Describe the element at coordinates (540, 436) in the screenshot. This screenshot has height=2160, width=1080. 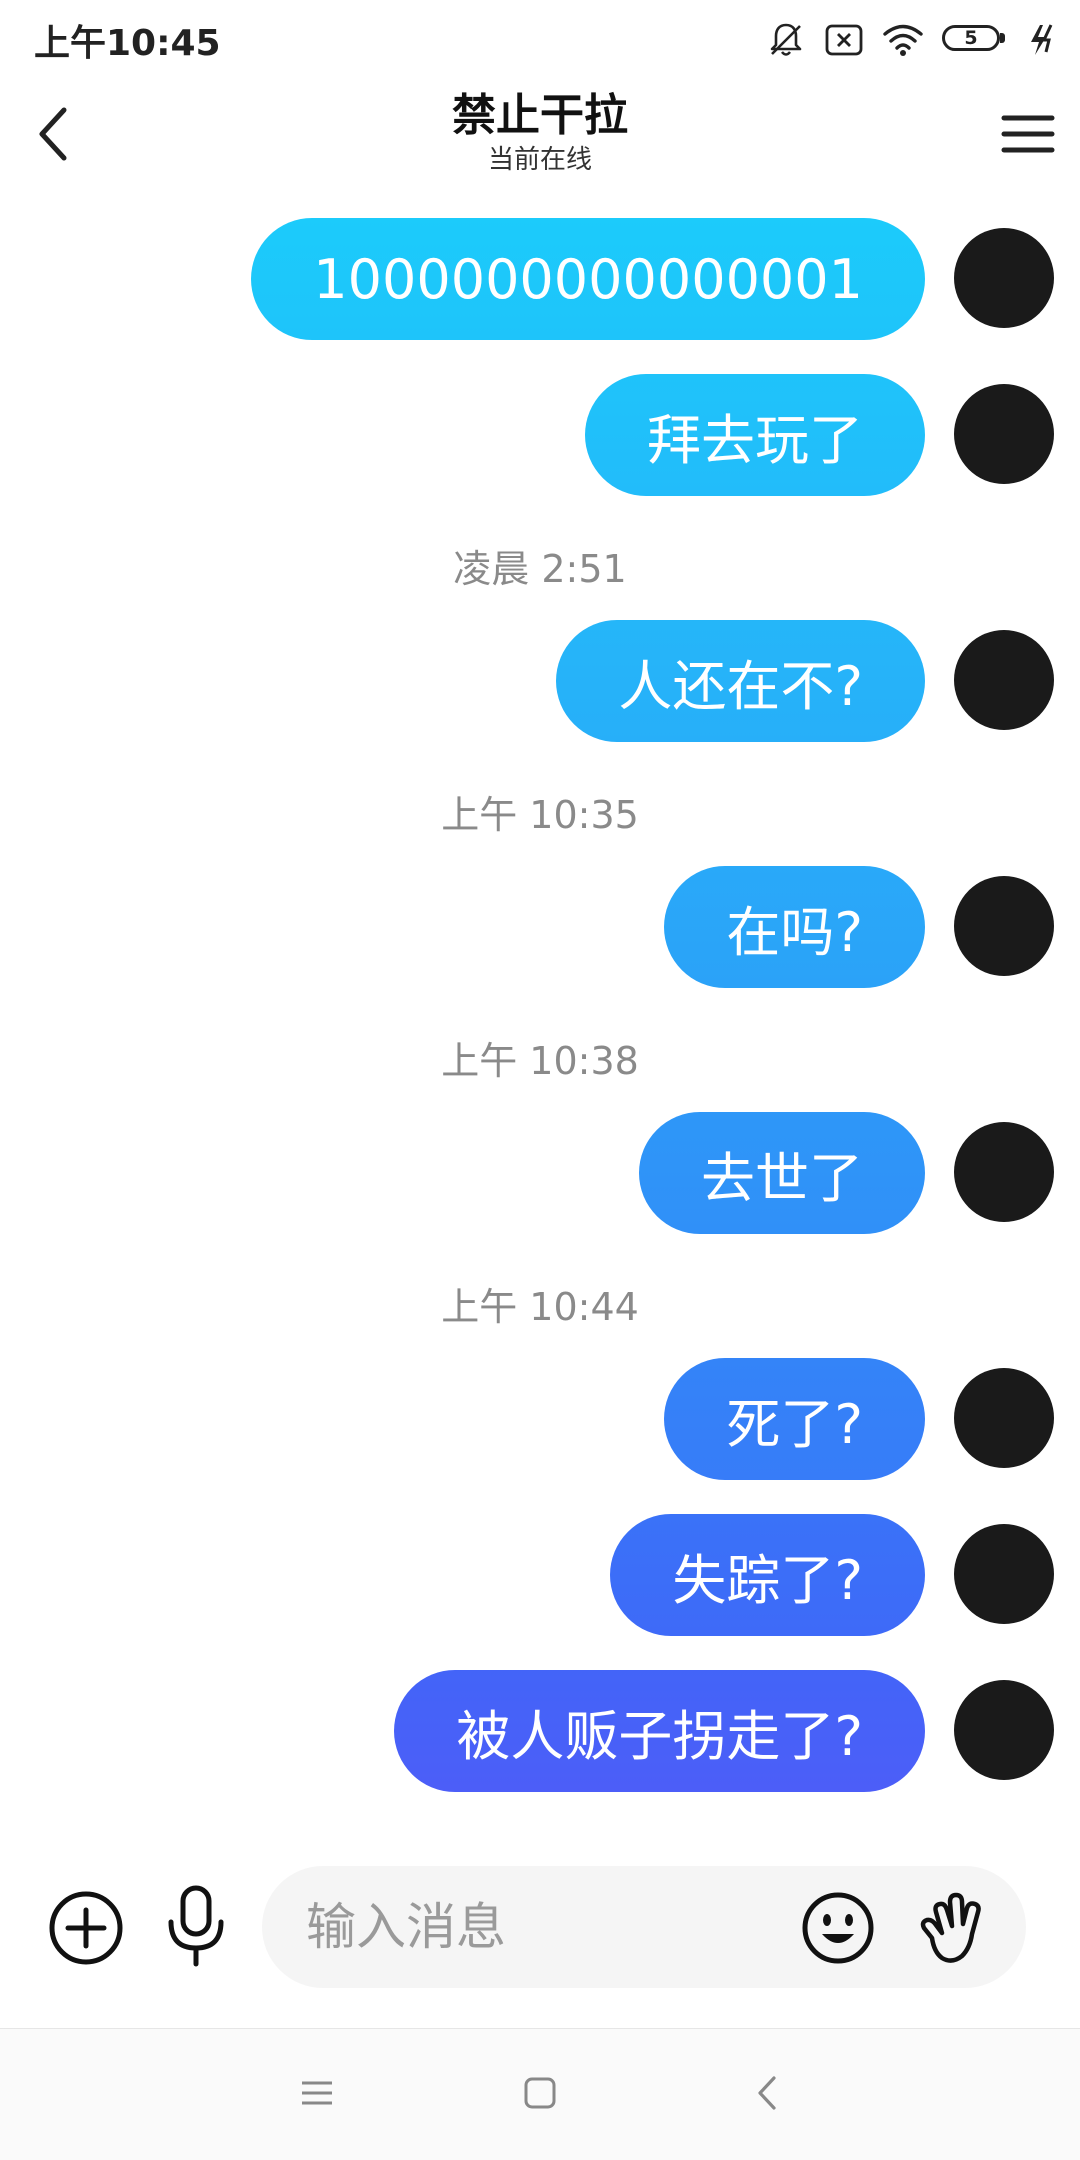
I see `message-row: 拜去玩了` at that location.